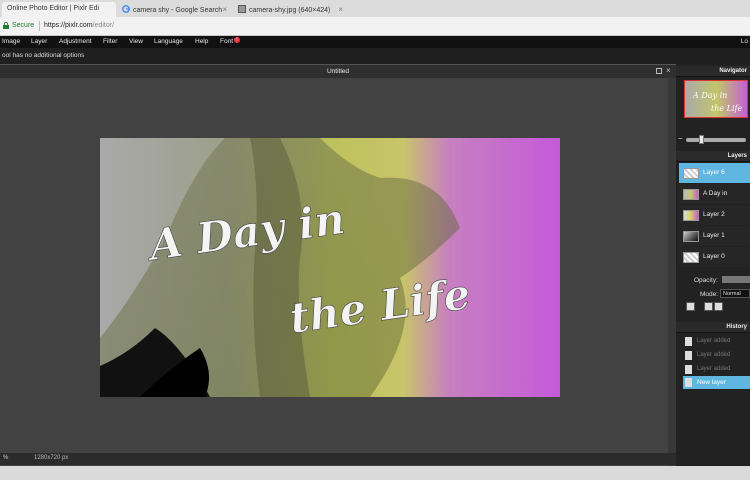 The width and height of the screenshot is (750, 480). I want to click on layer-mask-icon, so click(708, 306).